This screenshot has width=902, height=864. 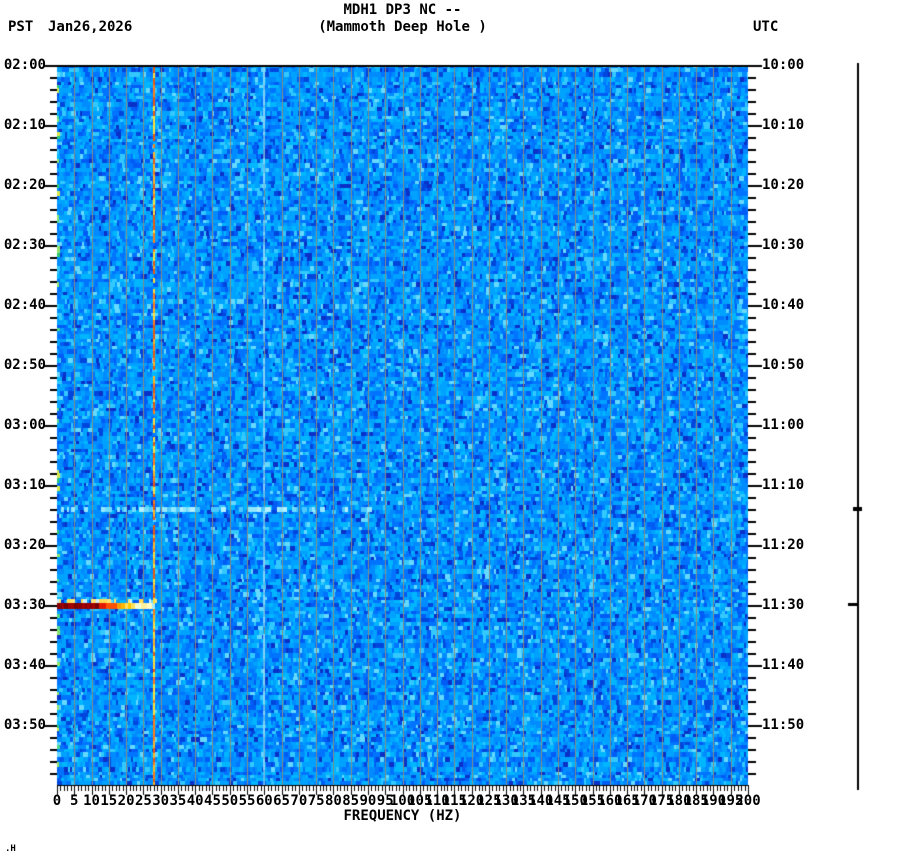 I want to click on page-title: MDH1 DP3 NC --, so click(x=402, y=10).